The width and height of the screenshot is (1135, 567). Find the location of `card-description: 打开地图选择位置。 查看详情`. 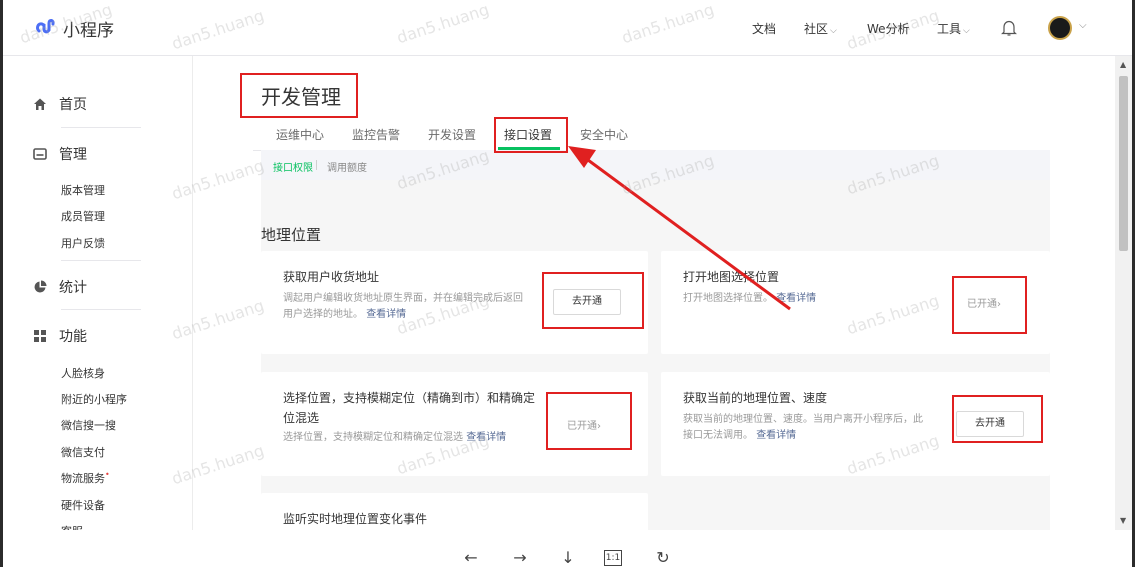

card-description: 打开地图选择位置。 查看详情 is located at coordinates (805, 299).